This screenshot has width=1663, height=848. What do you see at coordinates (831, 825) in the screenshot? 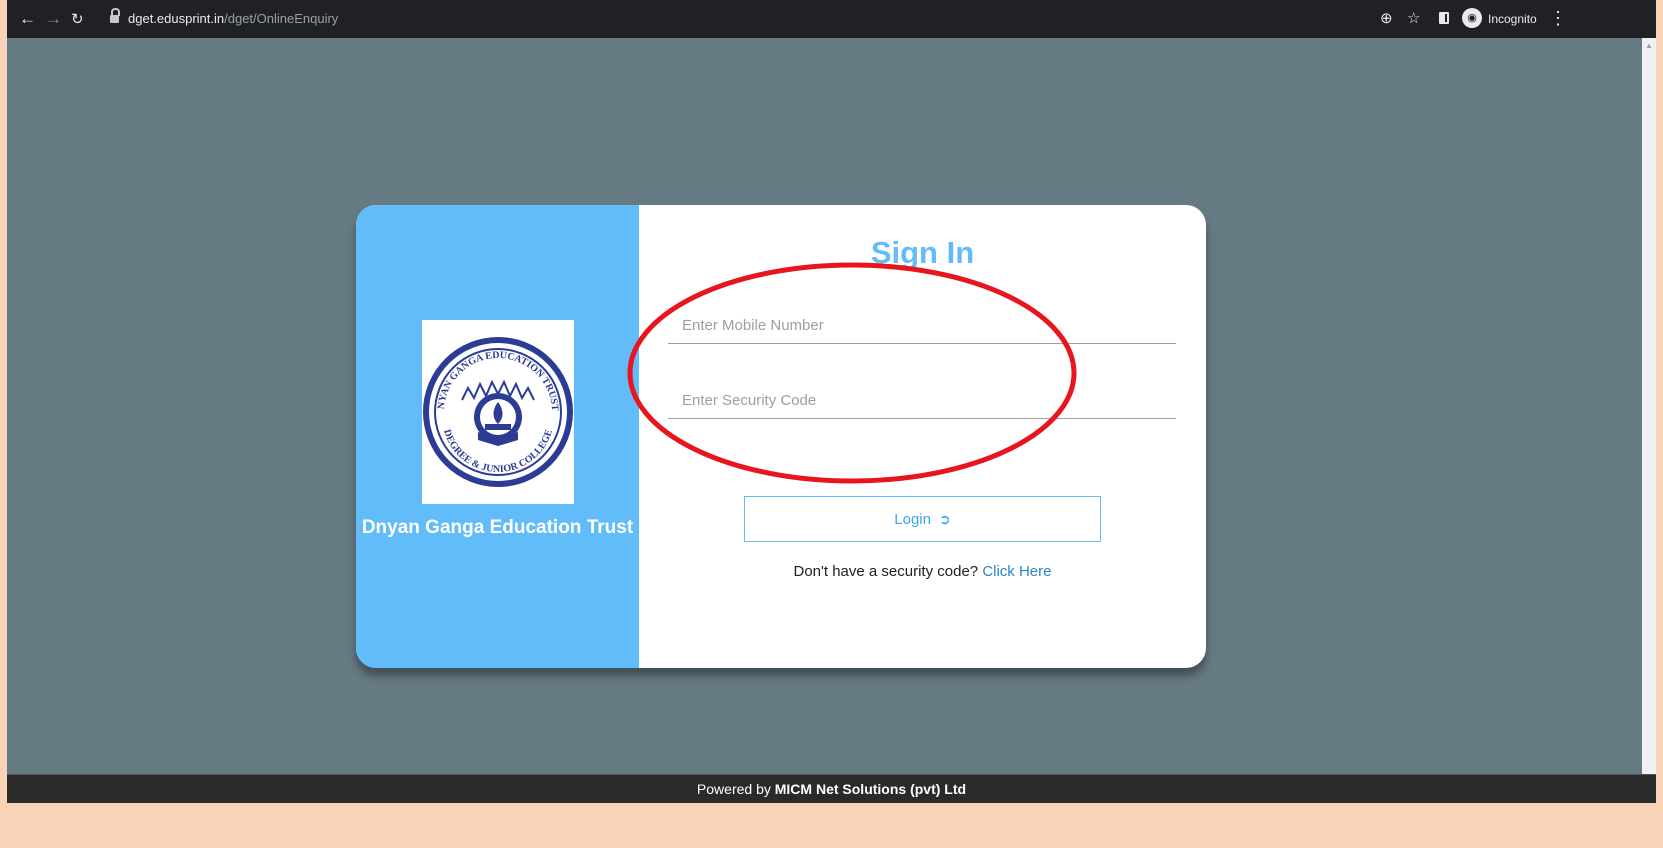
I see `page-bottom-margin` at bounding box center [831, 825].